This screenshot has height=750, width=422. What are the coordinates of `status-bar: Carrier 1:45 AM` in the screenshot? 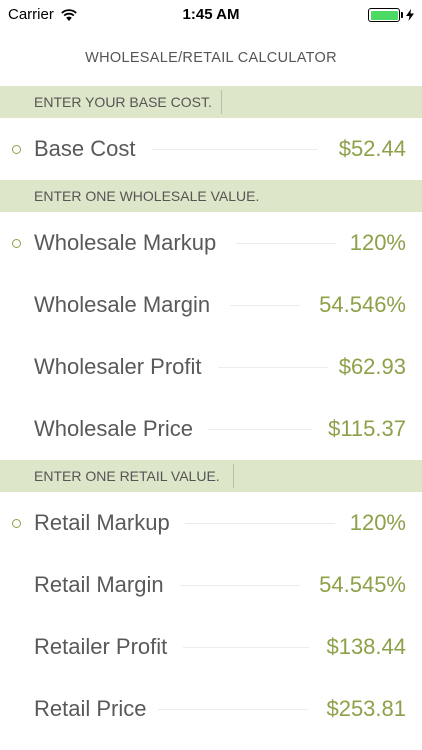 It's located at (211, 15).